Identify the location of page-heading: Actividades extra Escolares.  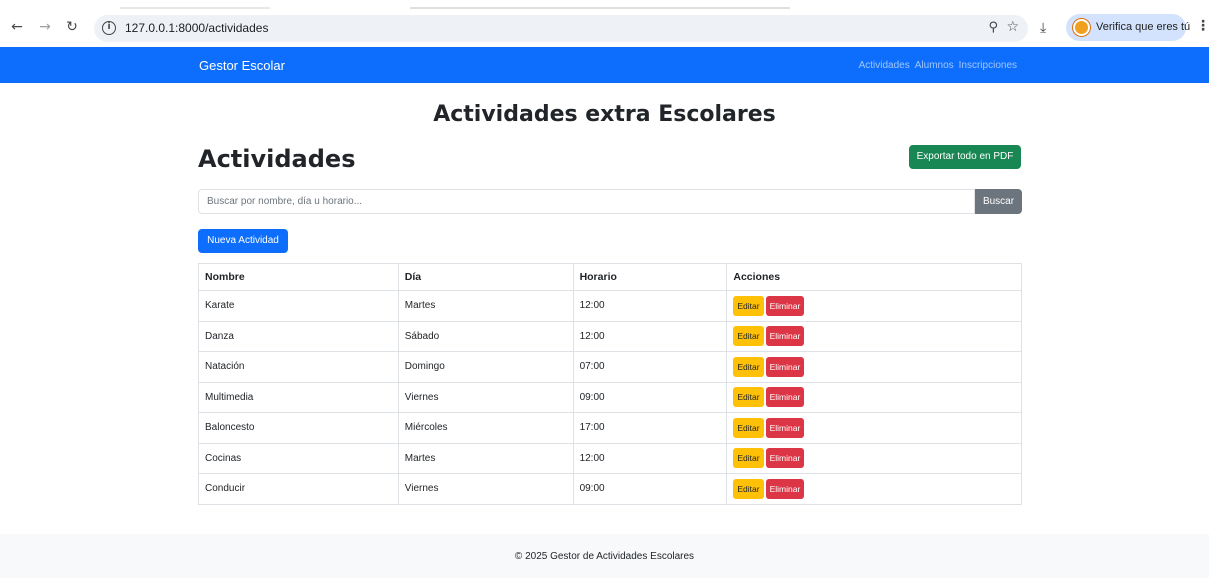
(604, 114).